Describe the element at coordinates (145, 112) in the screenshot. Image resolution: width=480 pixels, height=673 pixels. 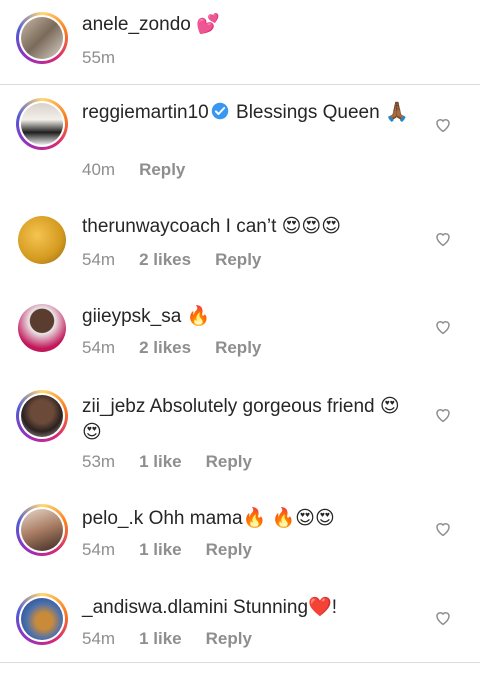
I see `comment-username: reggiemartin10` at that location.